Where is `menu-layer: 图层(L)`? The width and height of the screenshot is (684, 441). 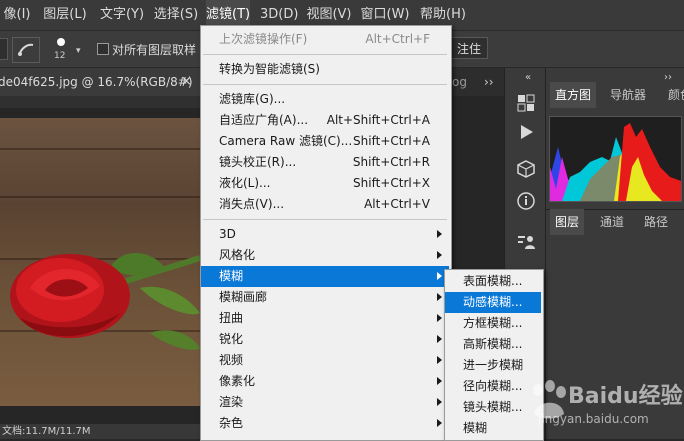 menu-layer: 图层(L) is located at coordinates (65, 15).